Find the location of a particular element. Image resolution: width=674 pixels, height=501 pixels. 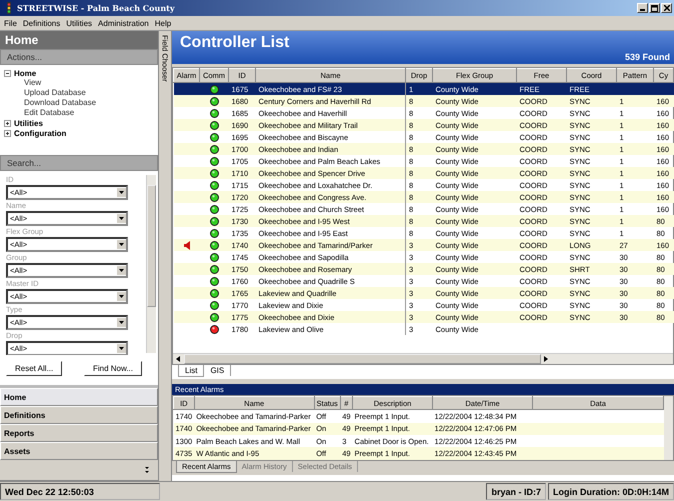

menu-item: Definitions is located at coordinates (41, 23).